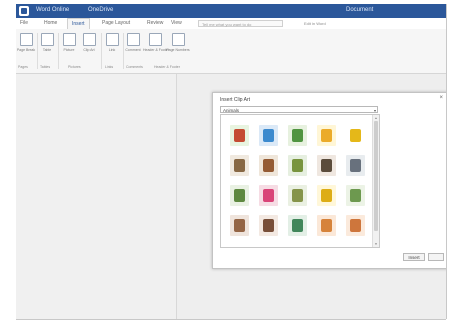 The height and width of the screenshot is (325, 452). Describe the element at coordinates (231, 11) in the screenshot. I see `title-bar: Word Online OneDrive Document` at that location.